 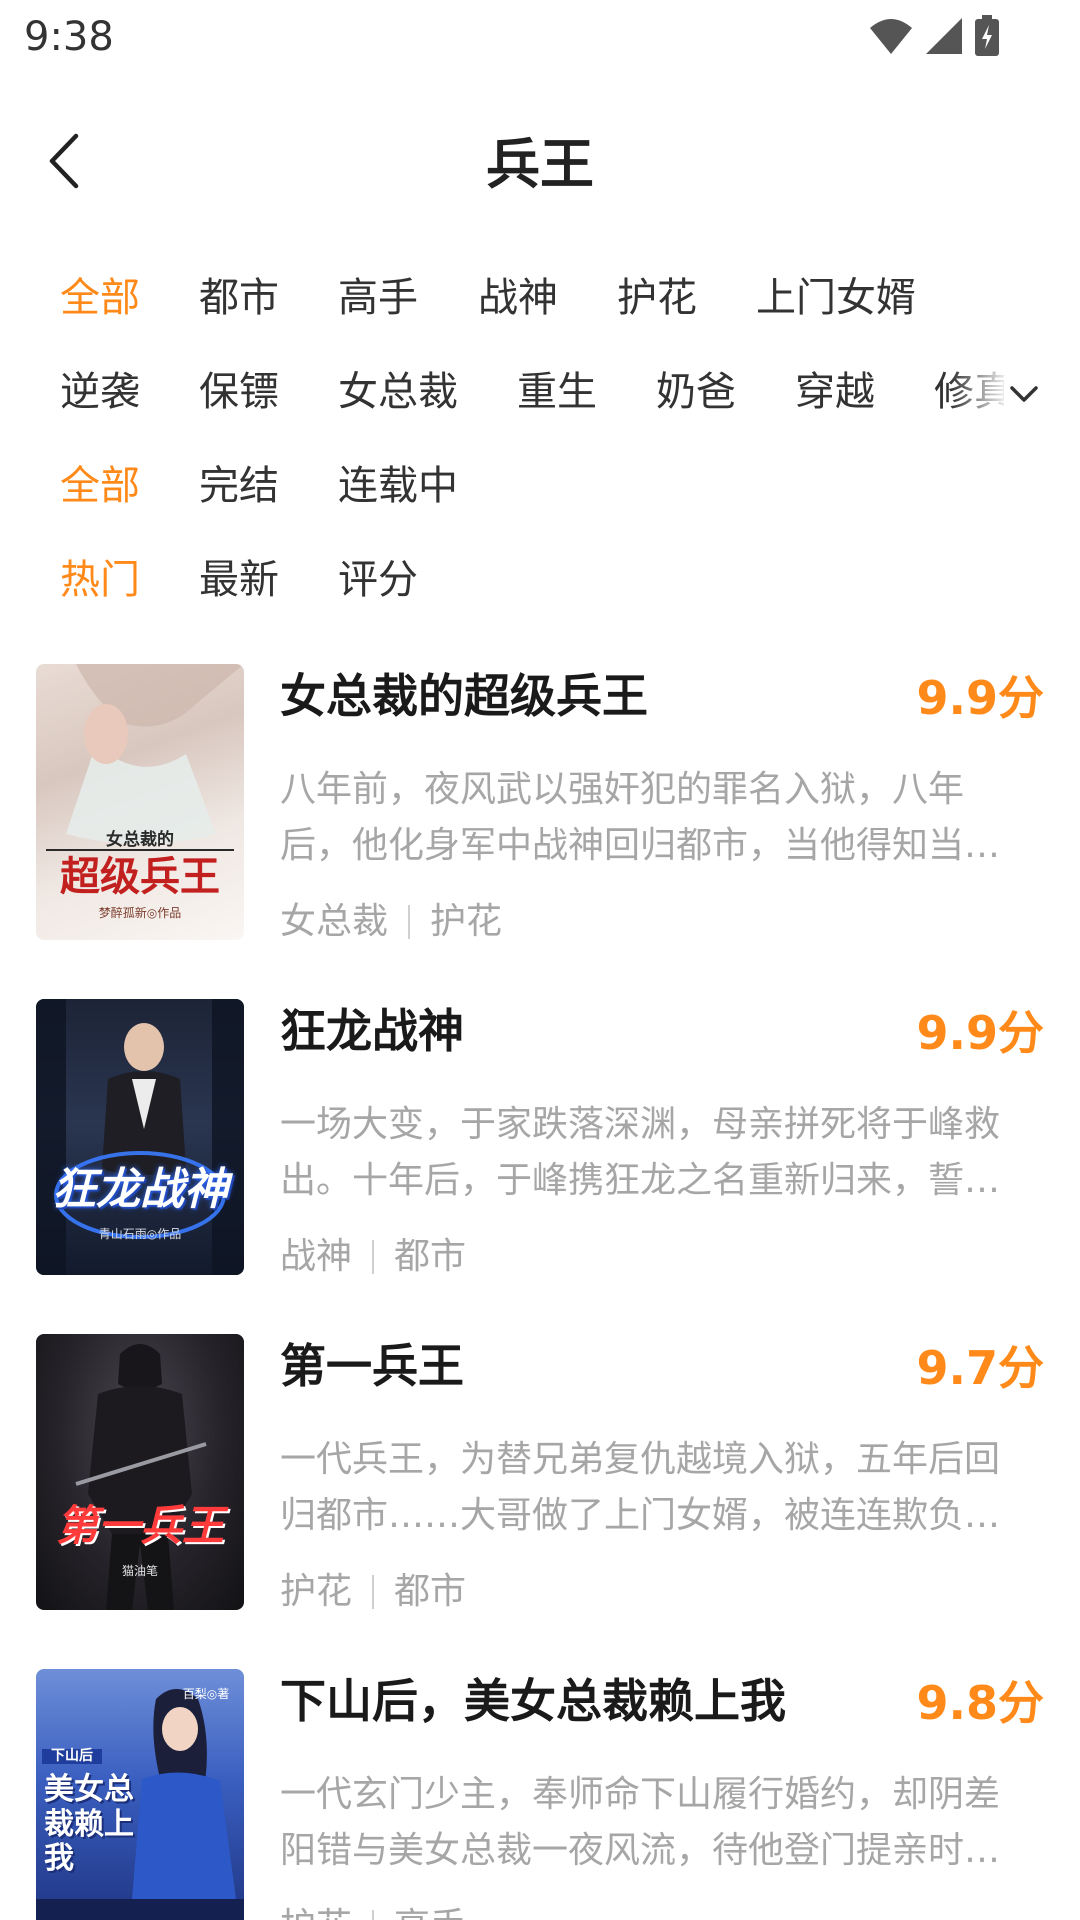 What do you see at coordinates (139, 1571) in the screenshot?
I see `cover-author: 猫油笔` at bounding box center [139, 1571].